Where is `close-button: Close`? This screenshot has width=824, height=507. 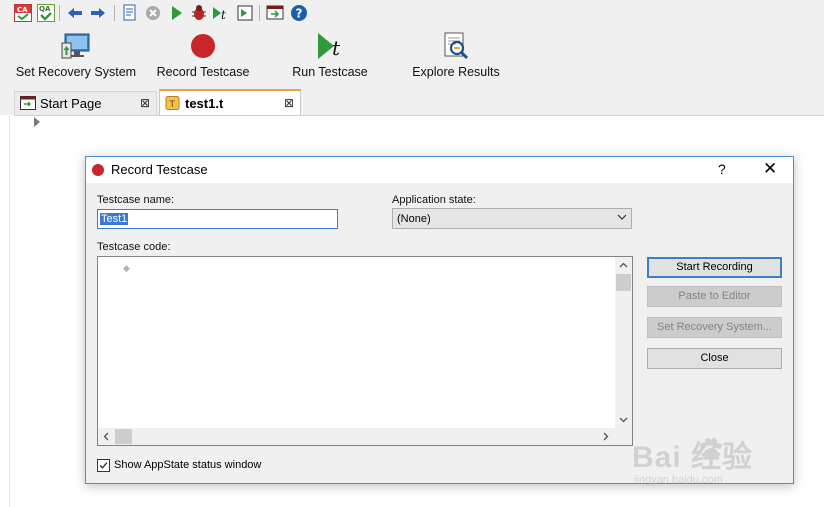 close-button: Close is located at coordinates (714, 358).